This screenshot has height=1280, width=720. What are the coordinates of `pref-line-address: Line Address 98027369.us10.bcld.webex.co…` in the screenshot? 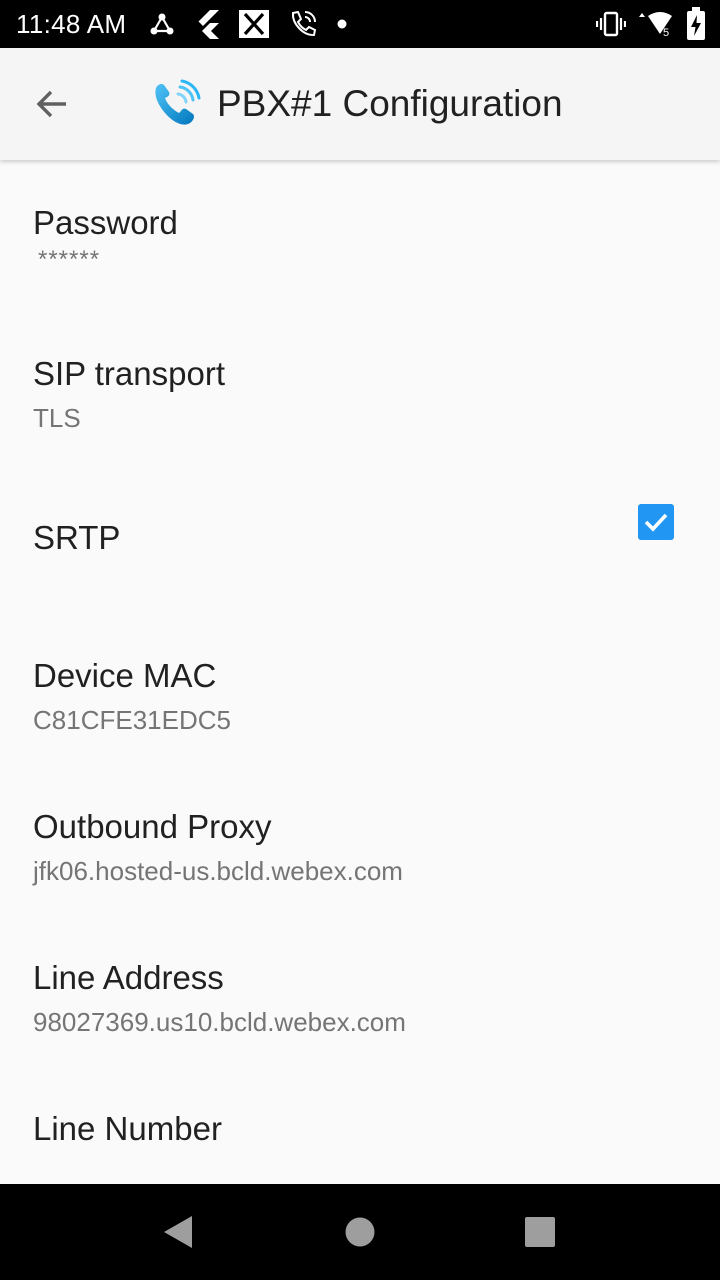 It's located at (360, 990).